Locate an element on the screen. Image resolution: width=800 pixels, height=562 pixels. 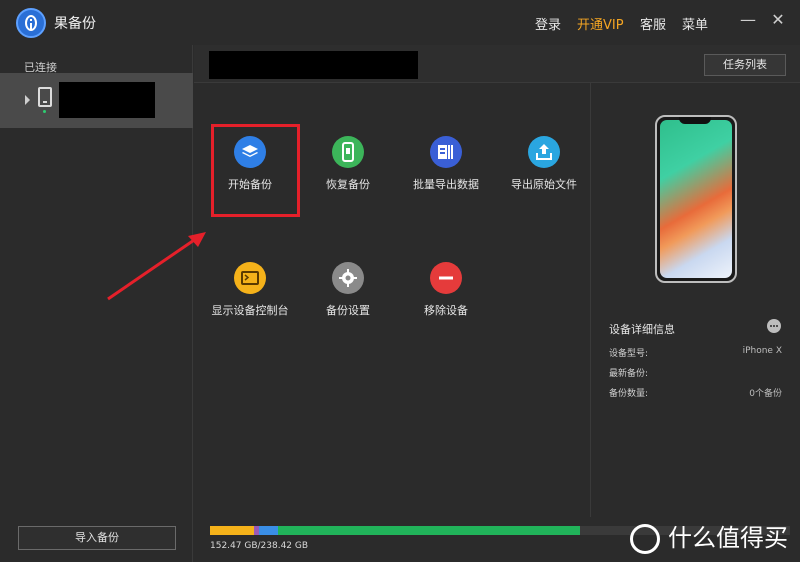
latest-backup-label: 最新备份: is located at coordinates (629, 374).